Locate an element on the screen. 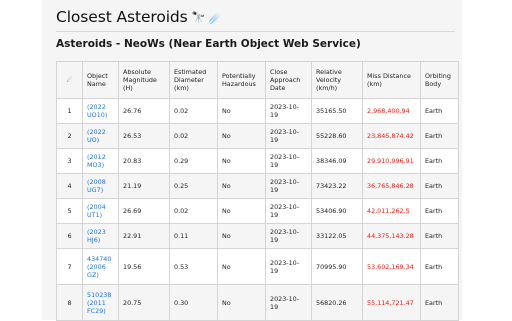 The image size is (512, 321). object-name-link: (2022 UO) is located at coordinates (100, 136).